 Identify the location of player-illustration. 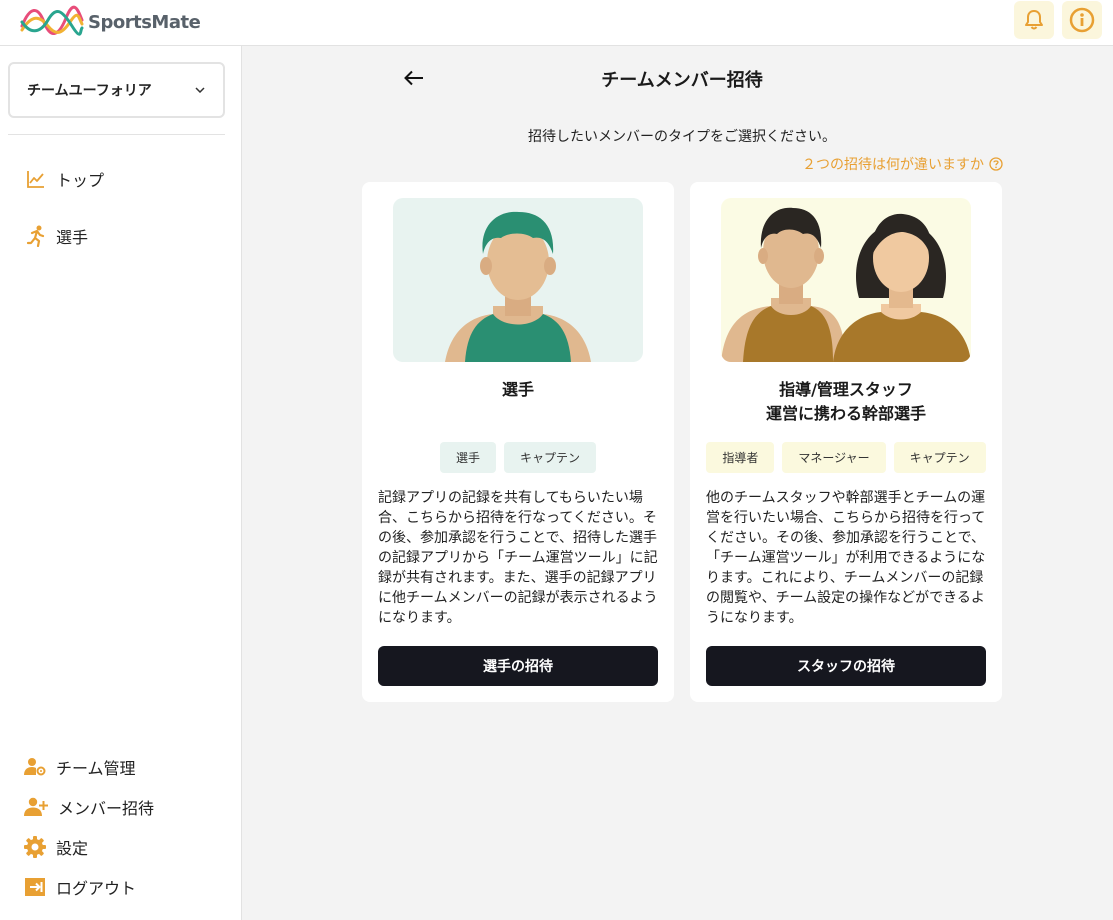
(518, 280).